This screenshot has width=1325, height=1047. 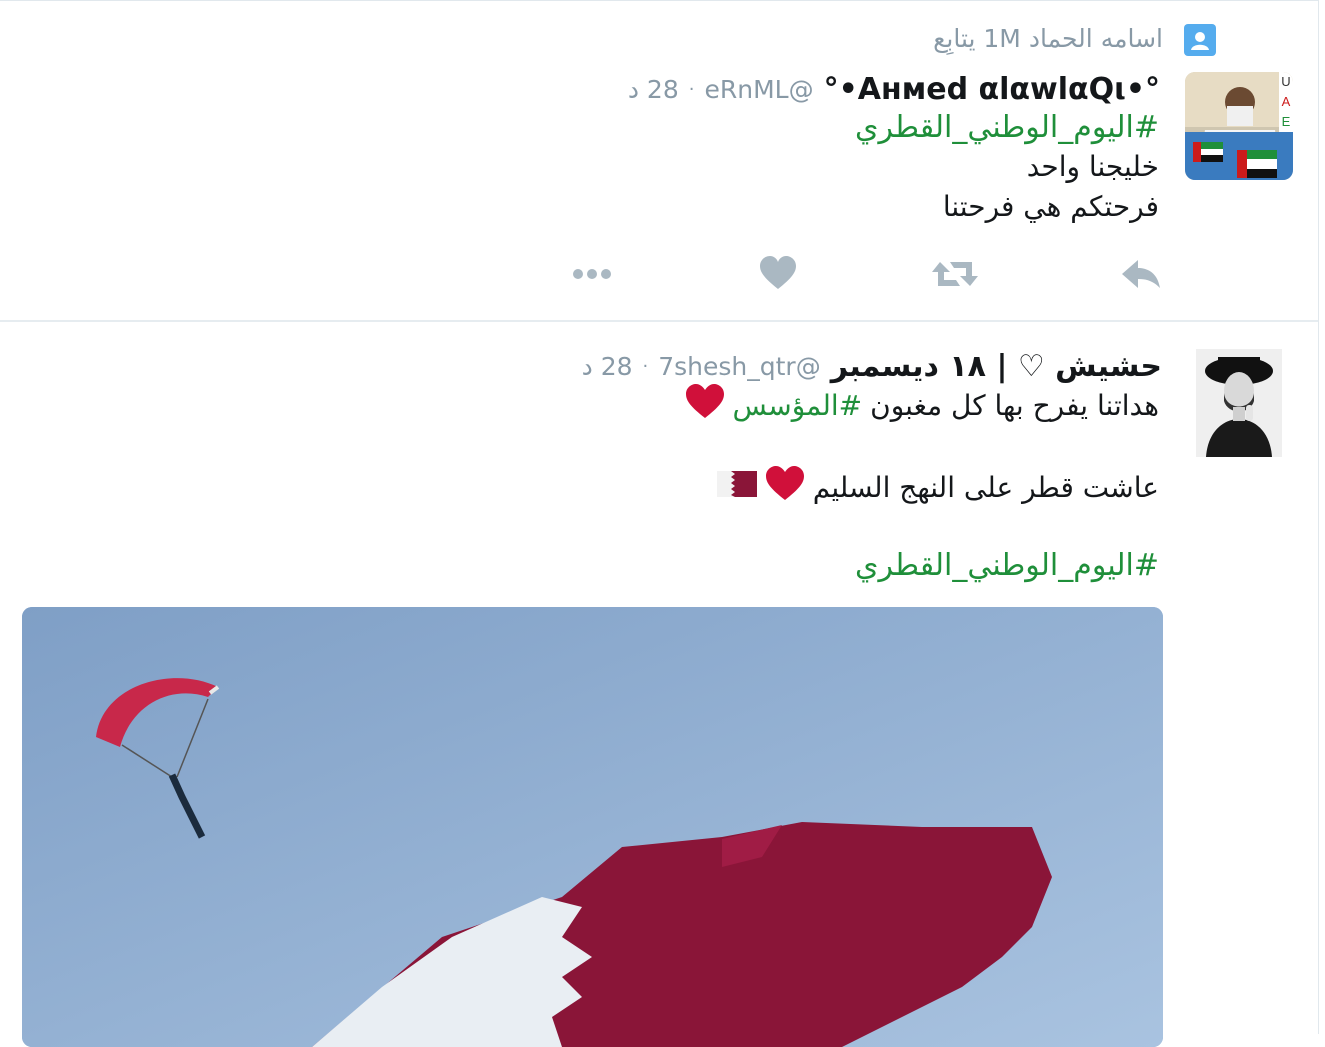 I want to click on tweet-header: حشيش ♡ | ١٨ ديسمبر @7shesh_qtr · 28 د, so click(x=872, y=366).